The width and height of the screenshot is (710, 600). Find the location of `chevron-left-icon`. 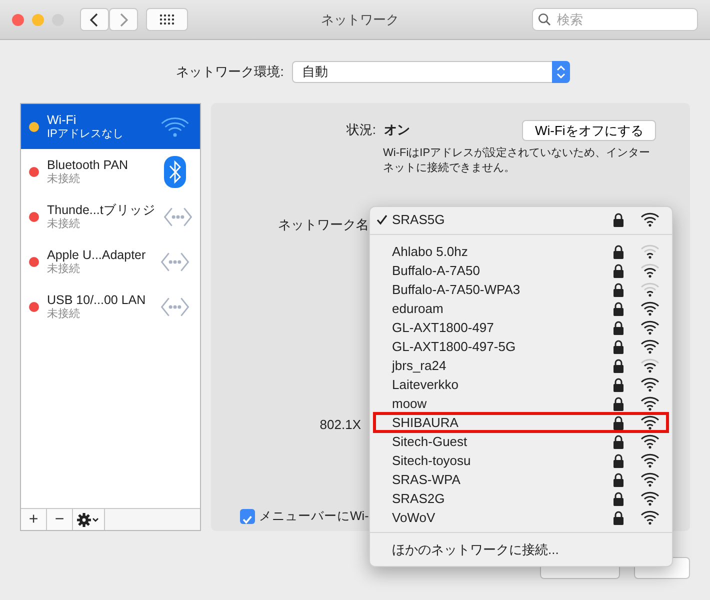

chevron-left-icon is located at coordinates (94, 19).